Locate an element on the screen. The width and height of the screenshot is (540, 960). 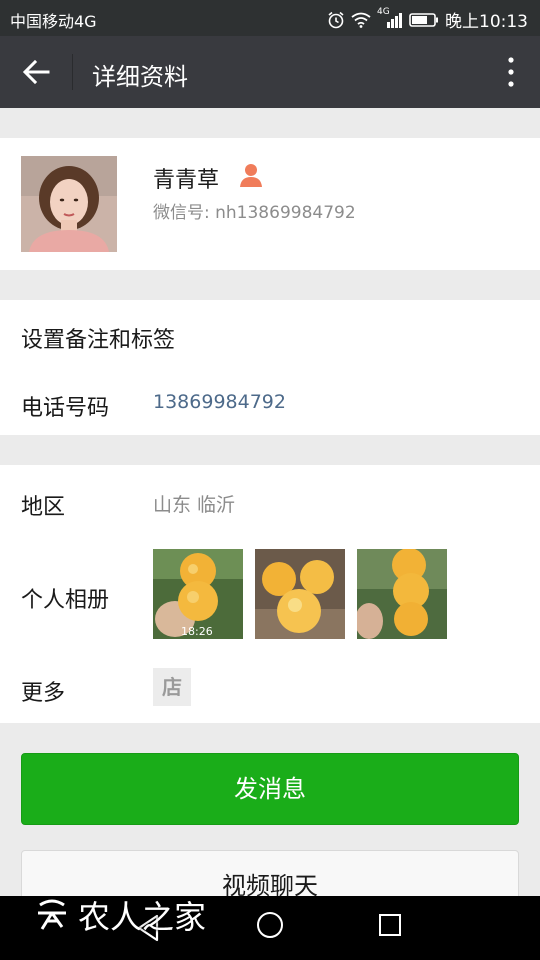
status-icons: 4G 晚上10:13 is located at coordinates (427, 19).